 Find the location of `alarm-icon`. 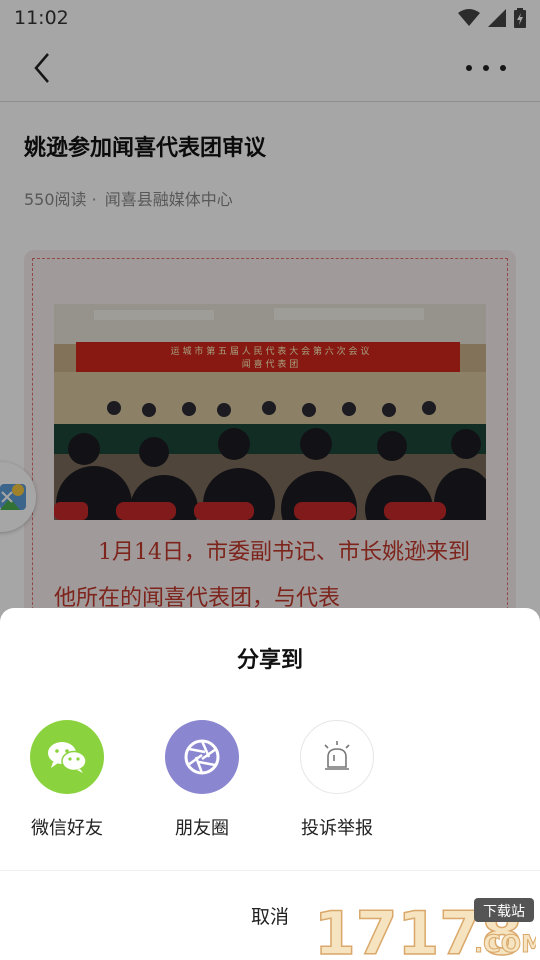

alarm-icon is located at coordinates (337, 757).